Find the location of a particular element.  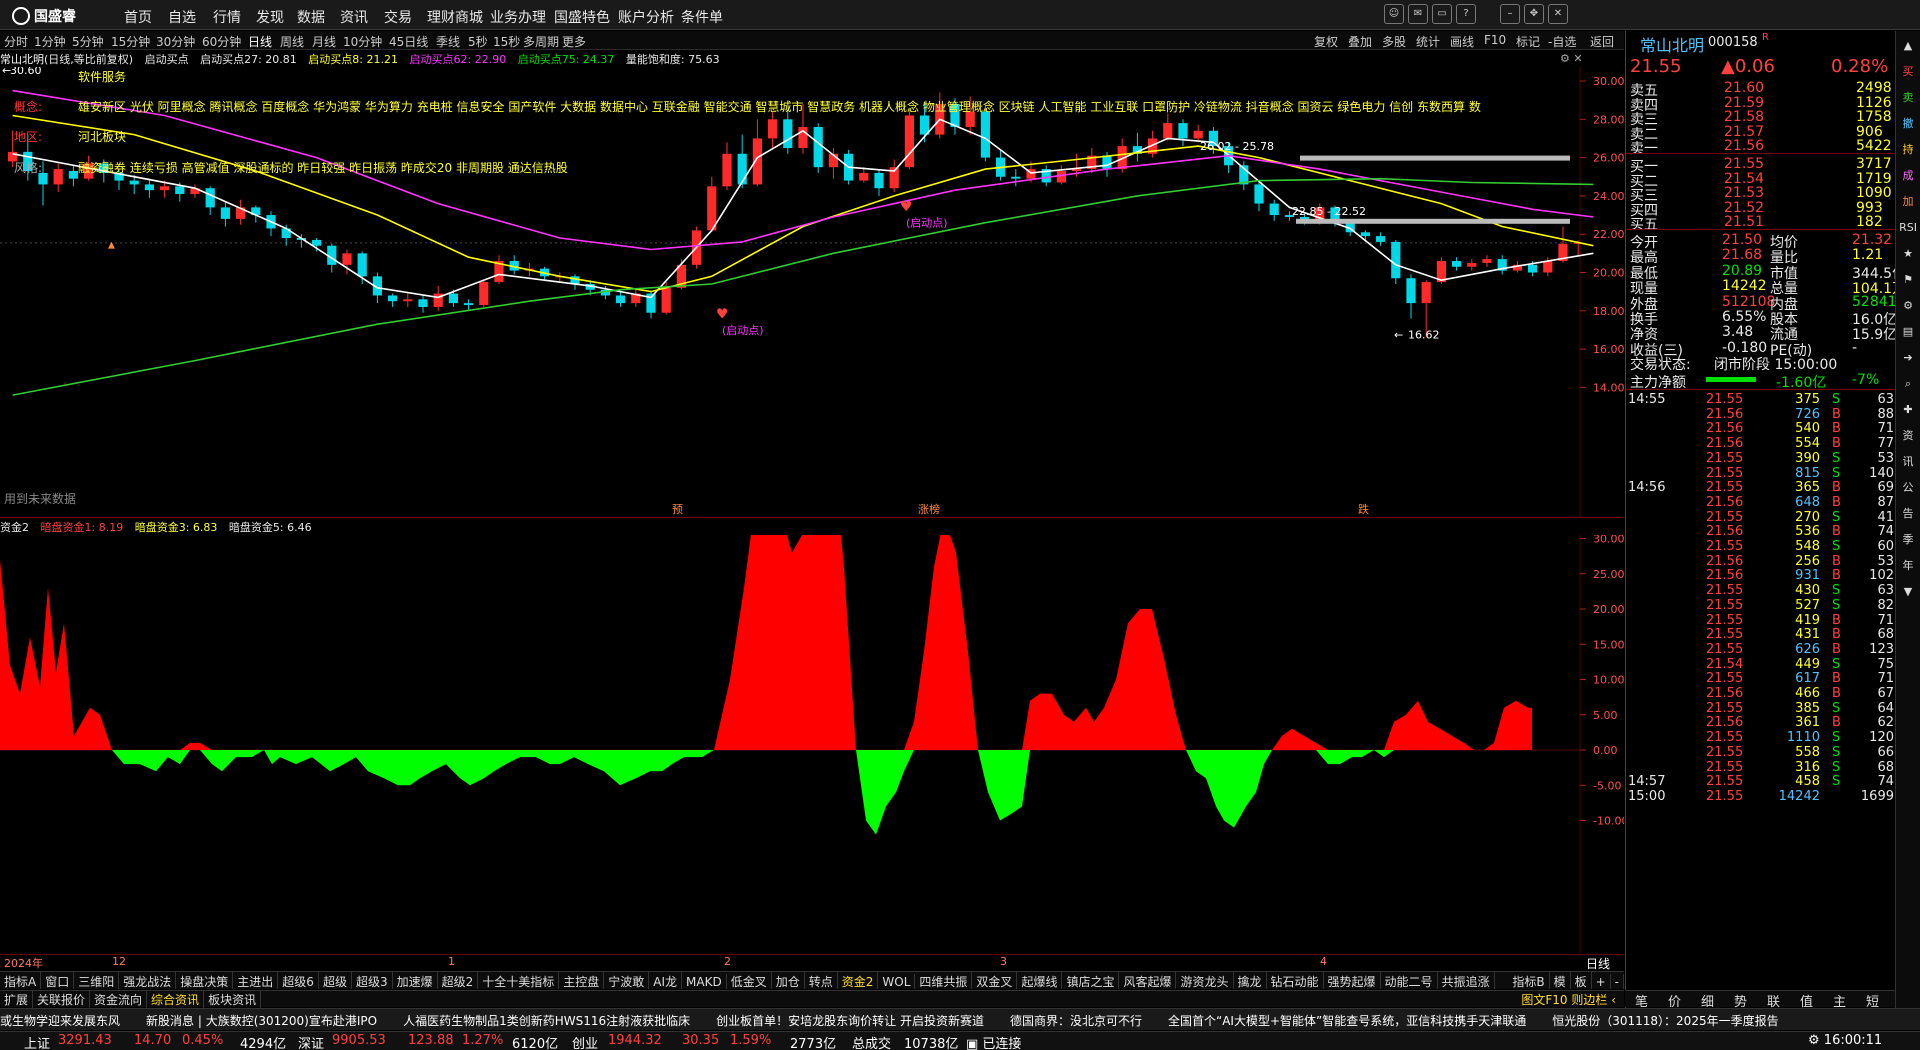

indicator-tab: 强势起爆 is located at coordinates (1352, 980).